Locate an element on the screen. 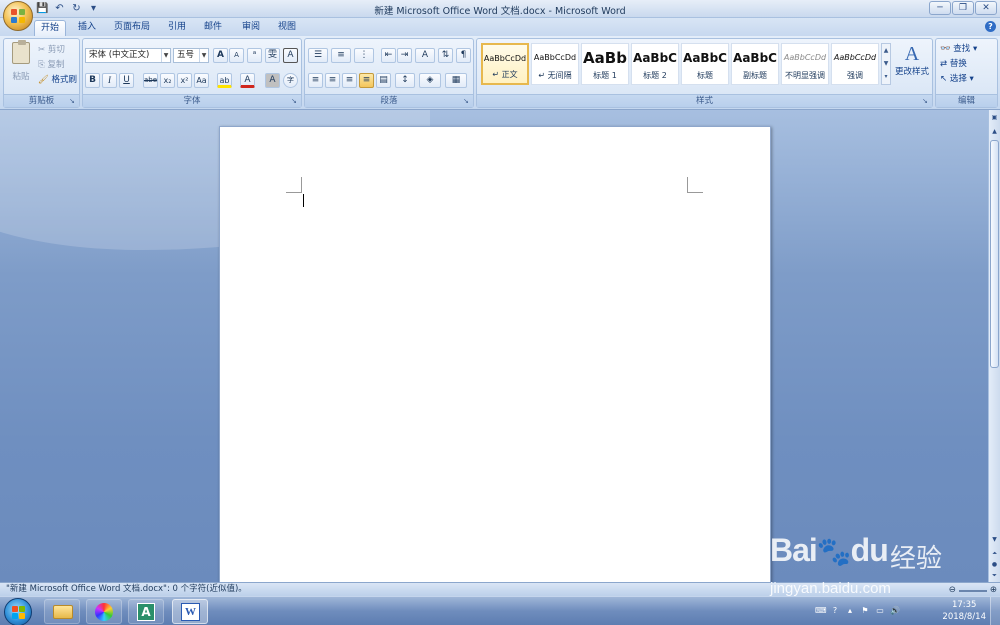 The height and width of the screenshot is (625, 1000). style-name: ↵ 正文 is located at coordinates (505, 74).